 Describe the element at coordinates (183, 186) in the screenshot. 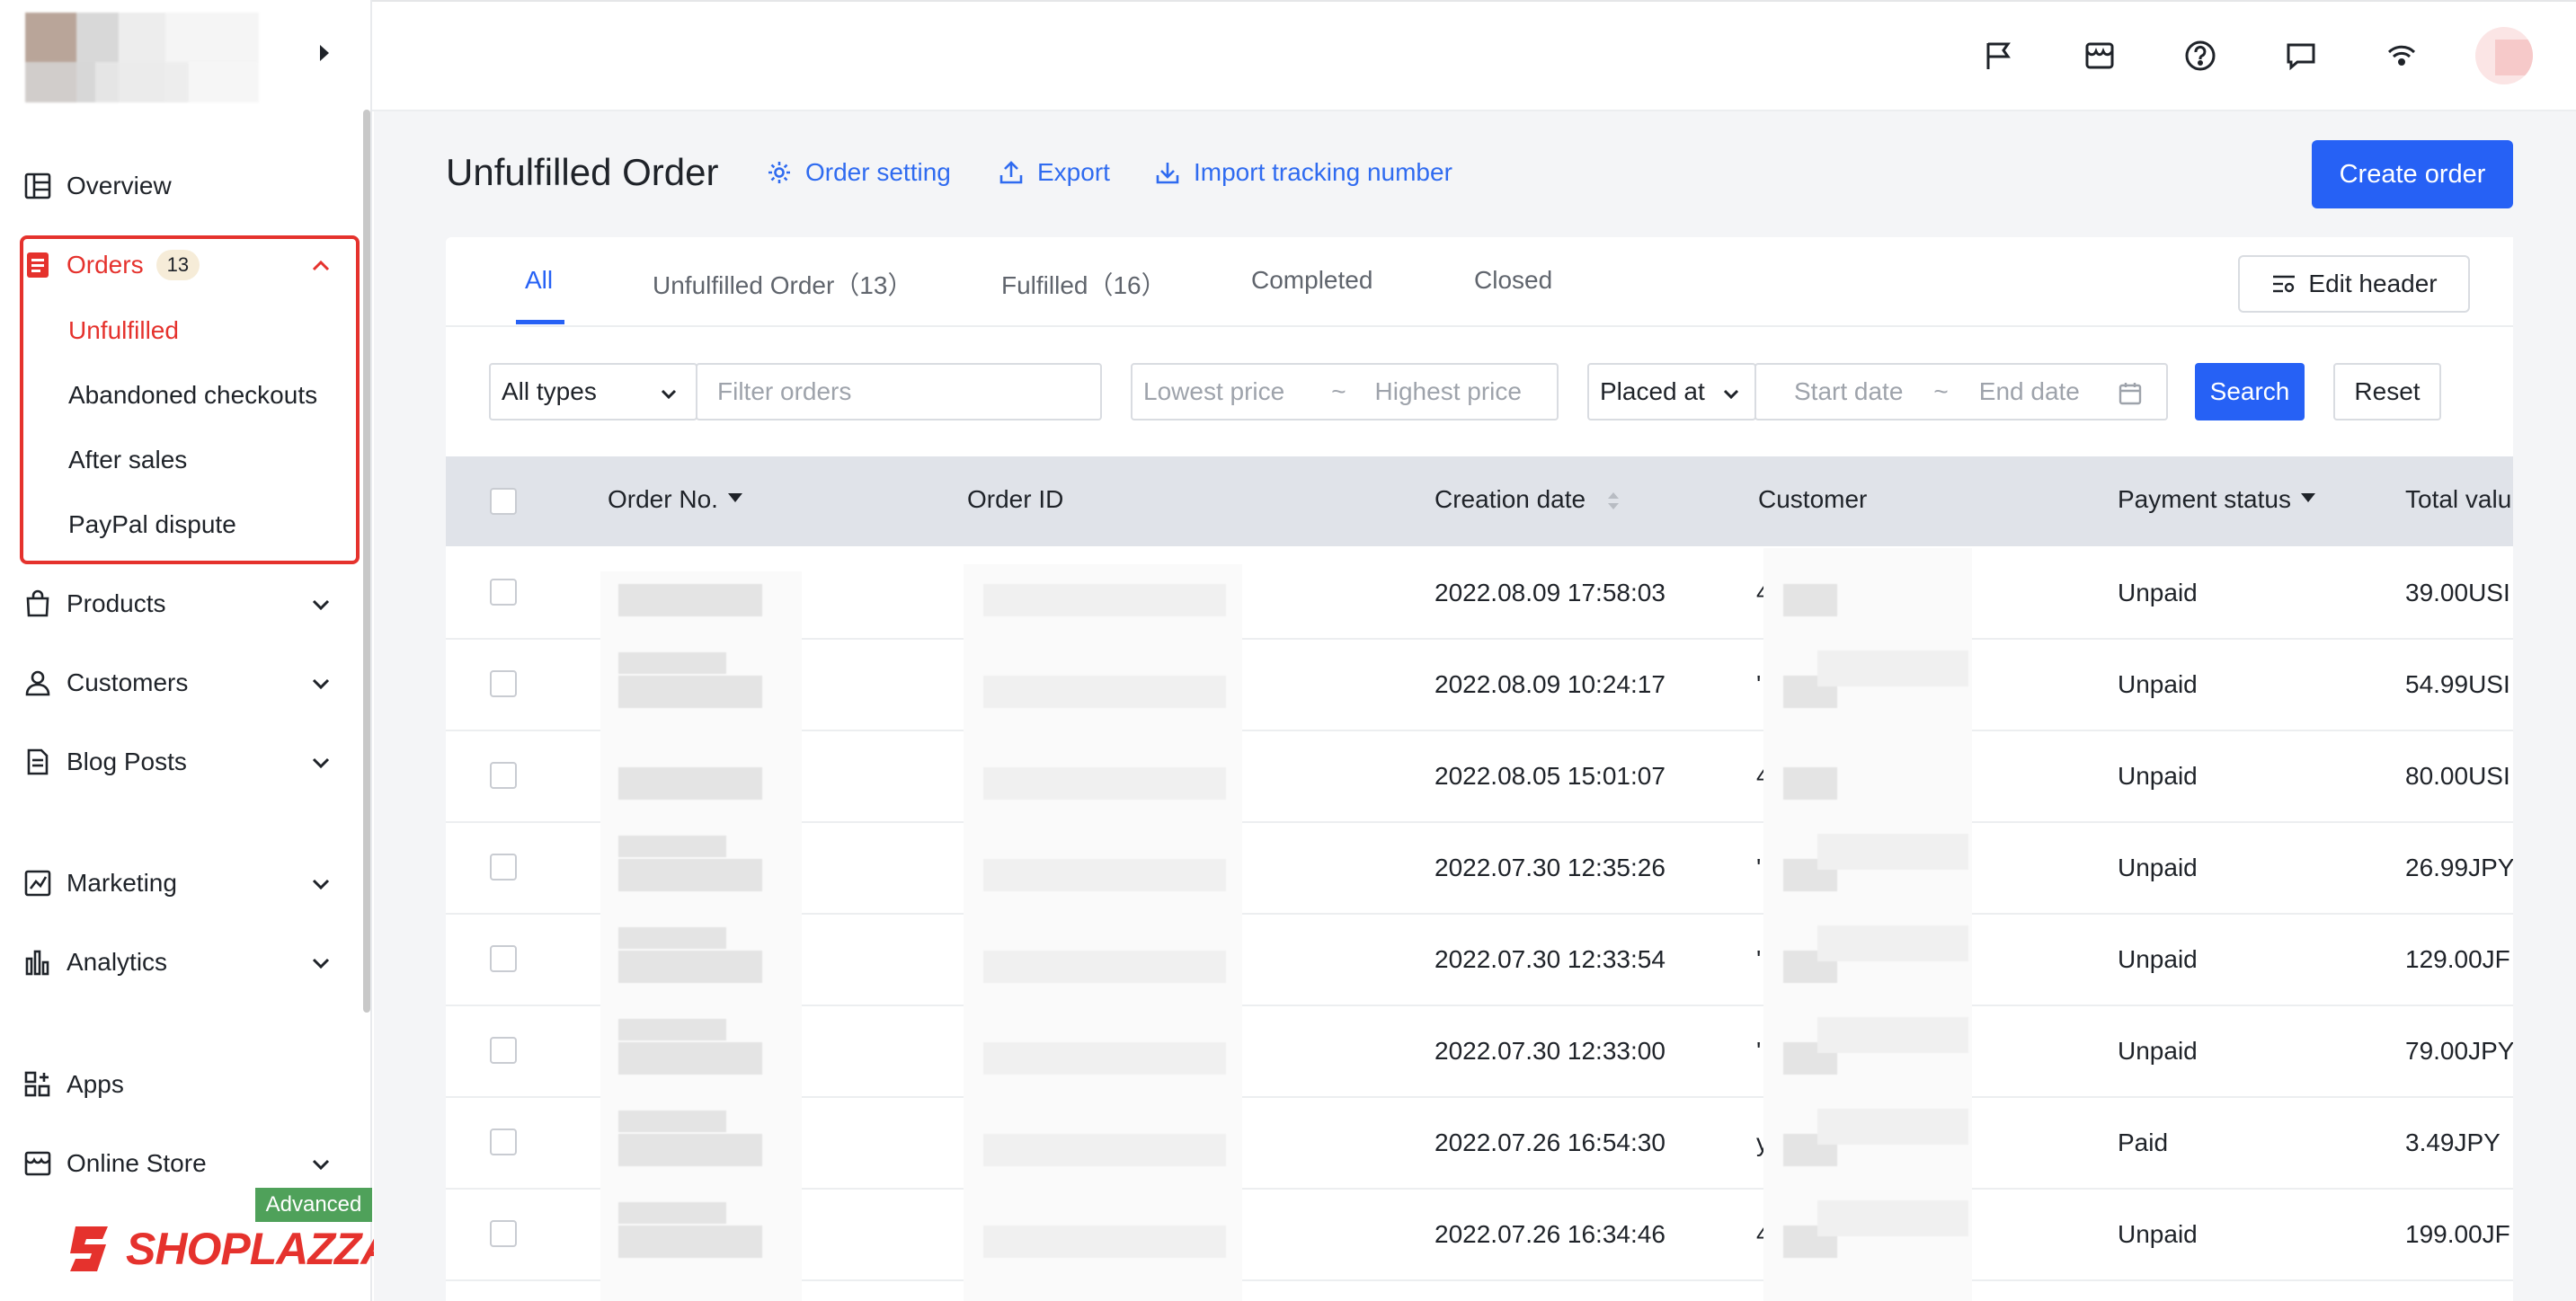

I see `sidebar-item-overview: Overview` at that location.